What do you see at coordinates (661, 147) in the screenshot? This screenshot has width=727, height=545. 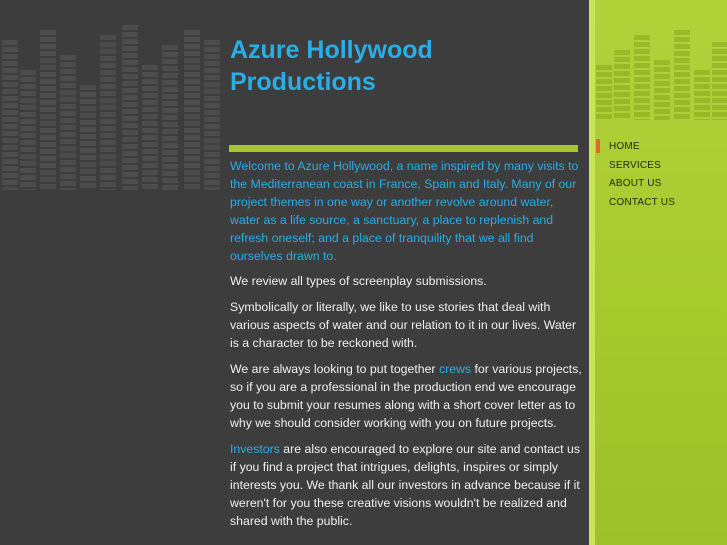 I see `nav-item-home: HOME` at bounding box center [661, 147].